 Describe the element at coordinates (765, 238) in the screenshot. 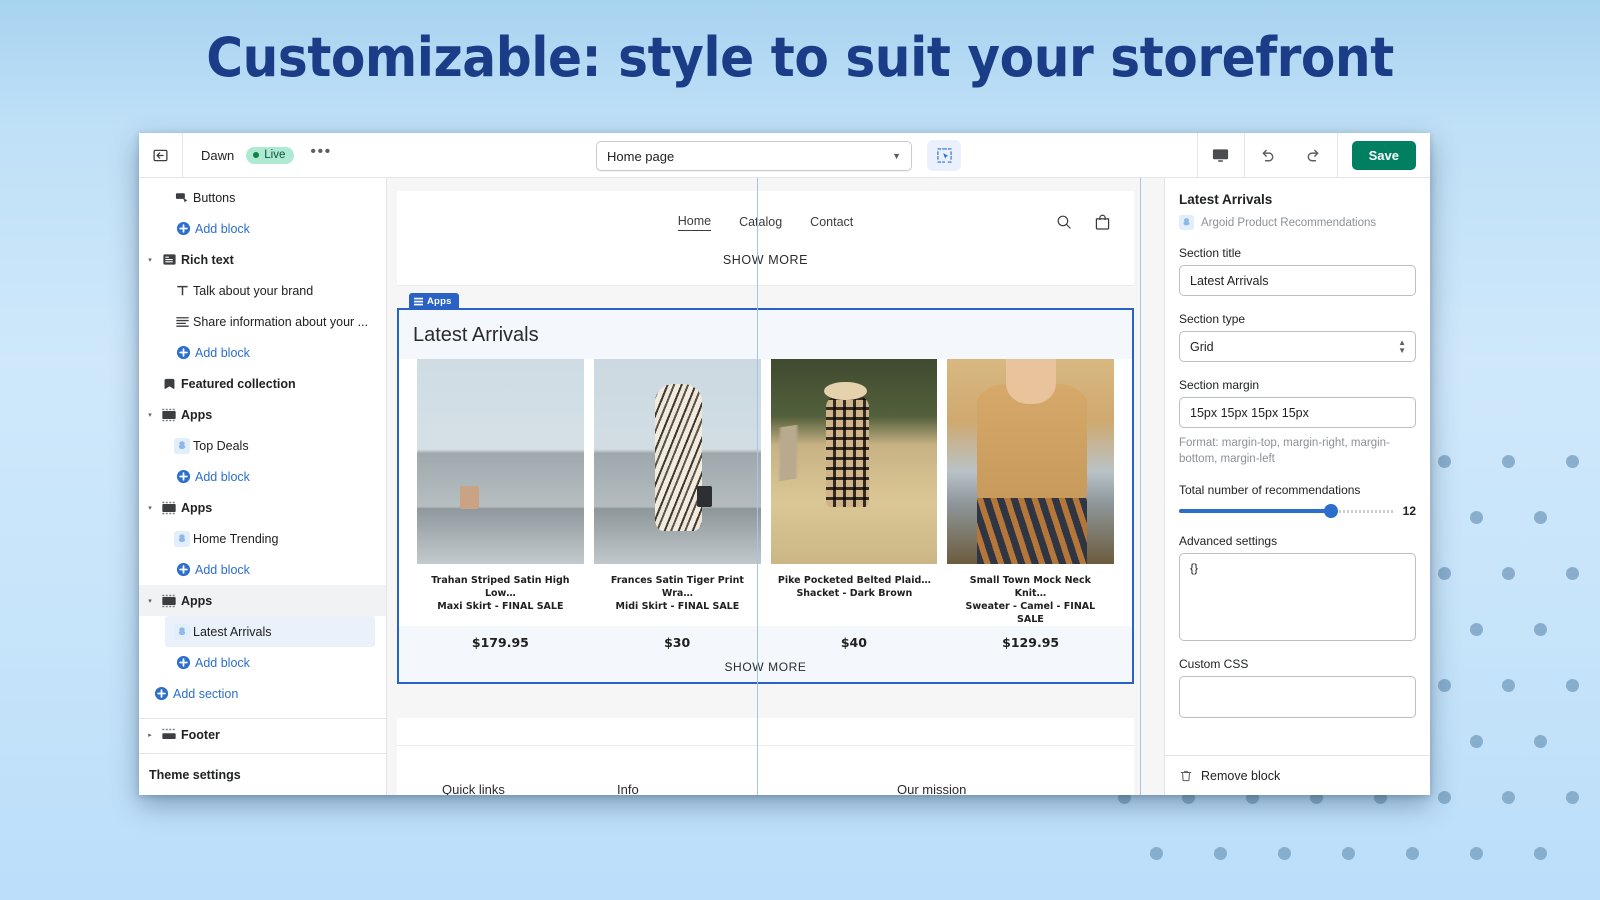

I see `storefront-canvas: Home Catalog Contact SHOW MORE` at that location.